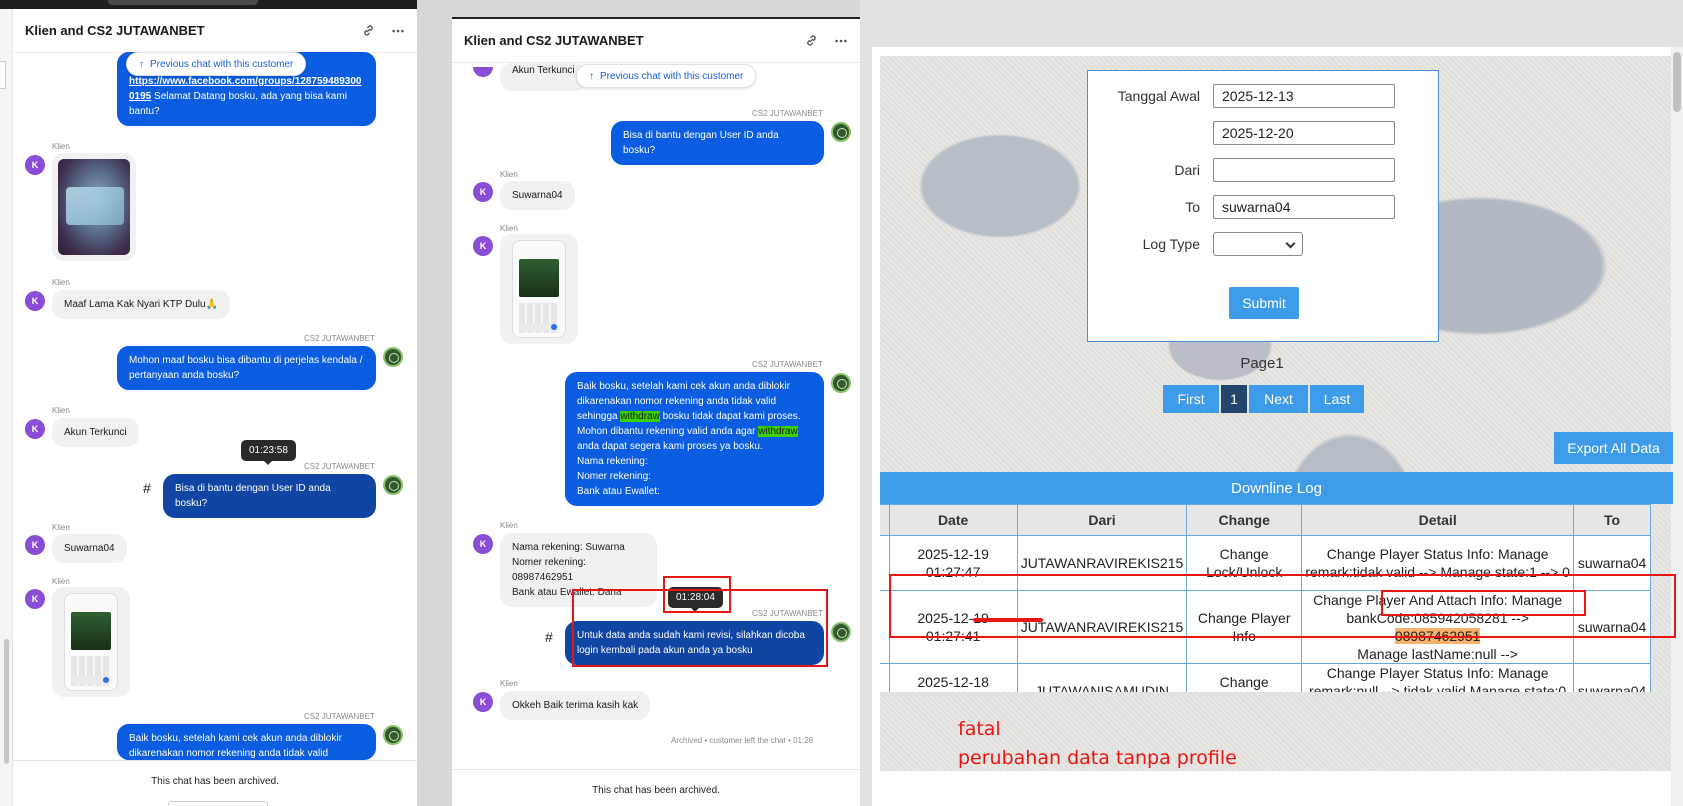 Image resolution: width=1683 pixels, height=806 pixels. I want to click on message-bubble-client: Maaf Lama Kak Nyari KTP Dulu🙏, so click(141, 304).